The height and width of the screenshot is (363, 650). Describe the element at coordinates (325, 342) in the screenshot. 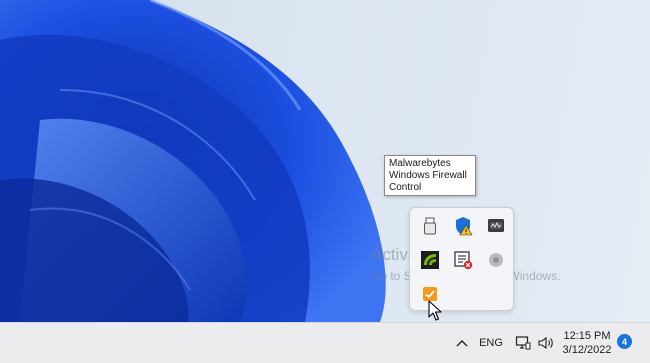

I see `taskbar: ENG 12:15 PM 3/12/2022` at that location.